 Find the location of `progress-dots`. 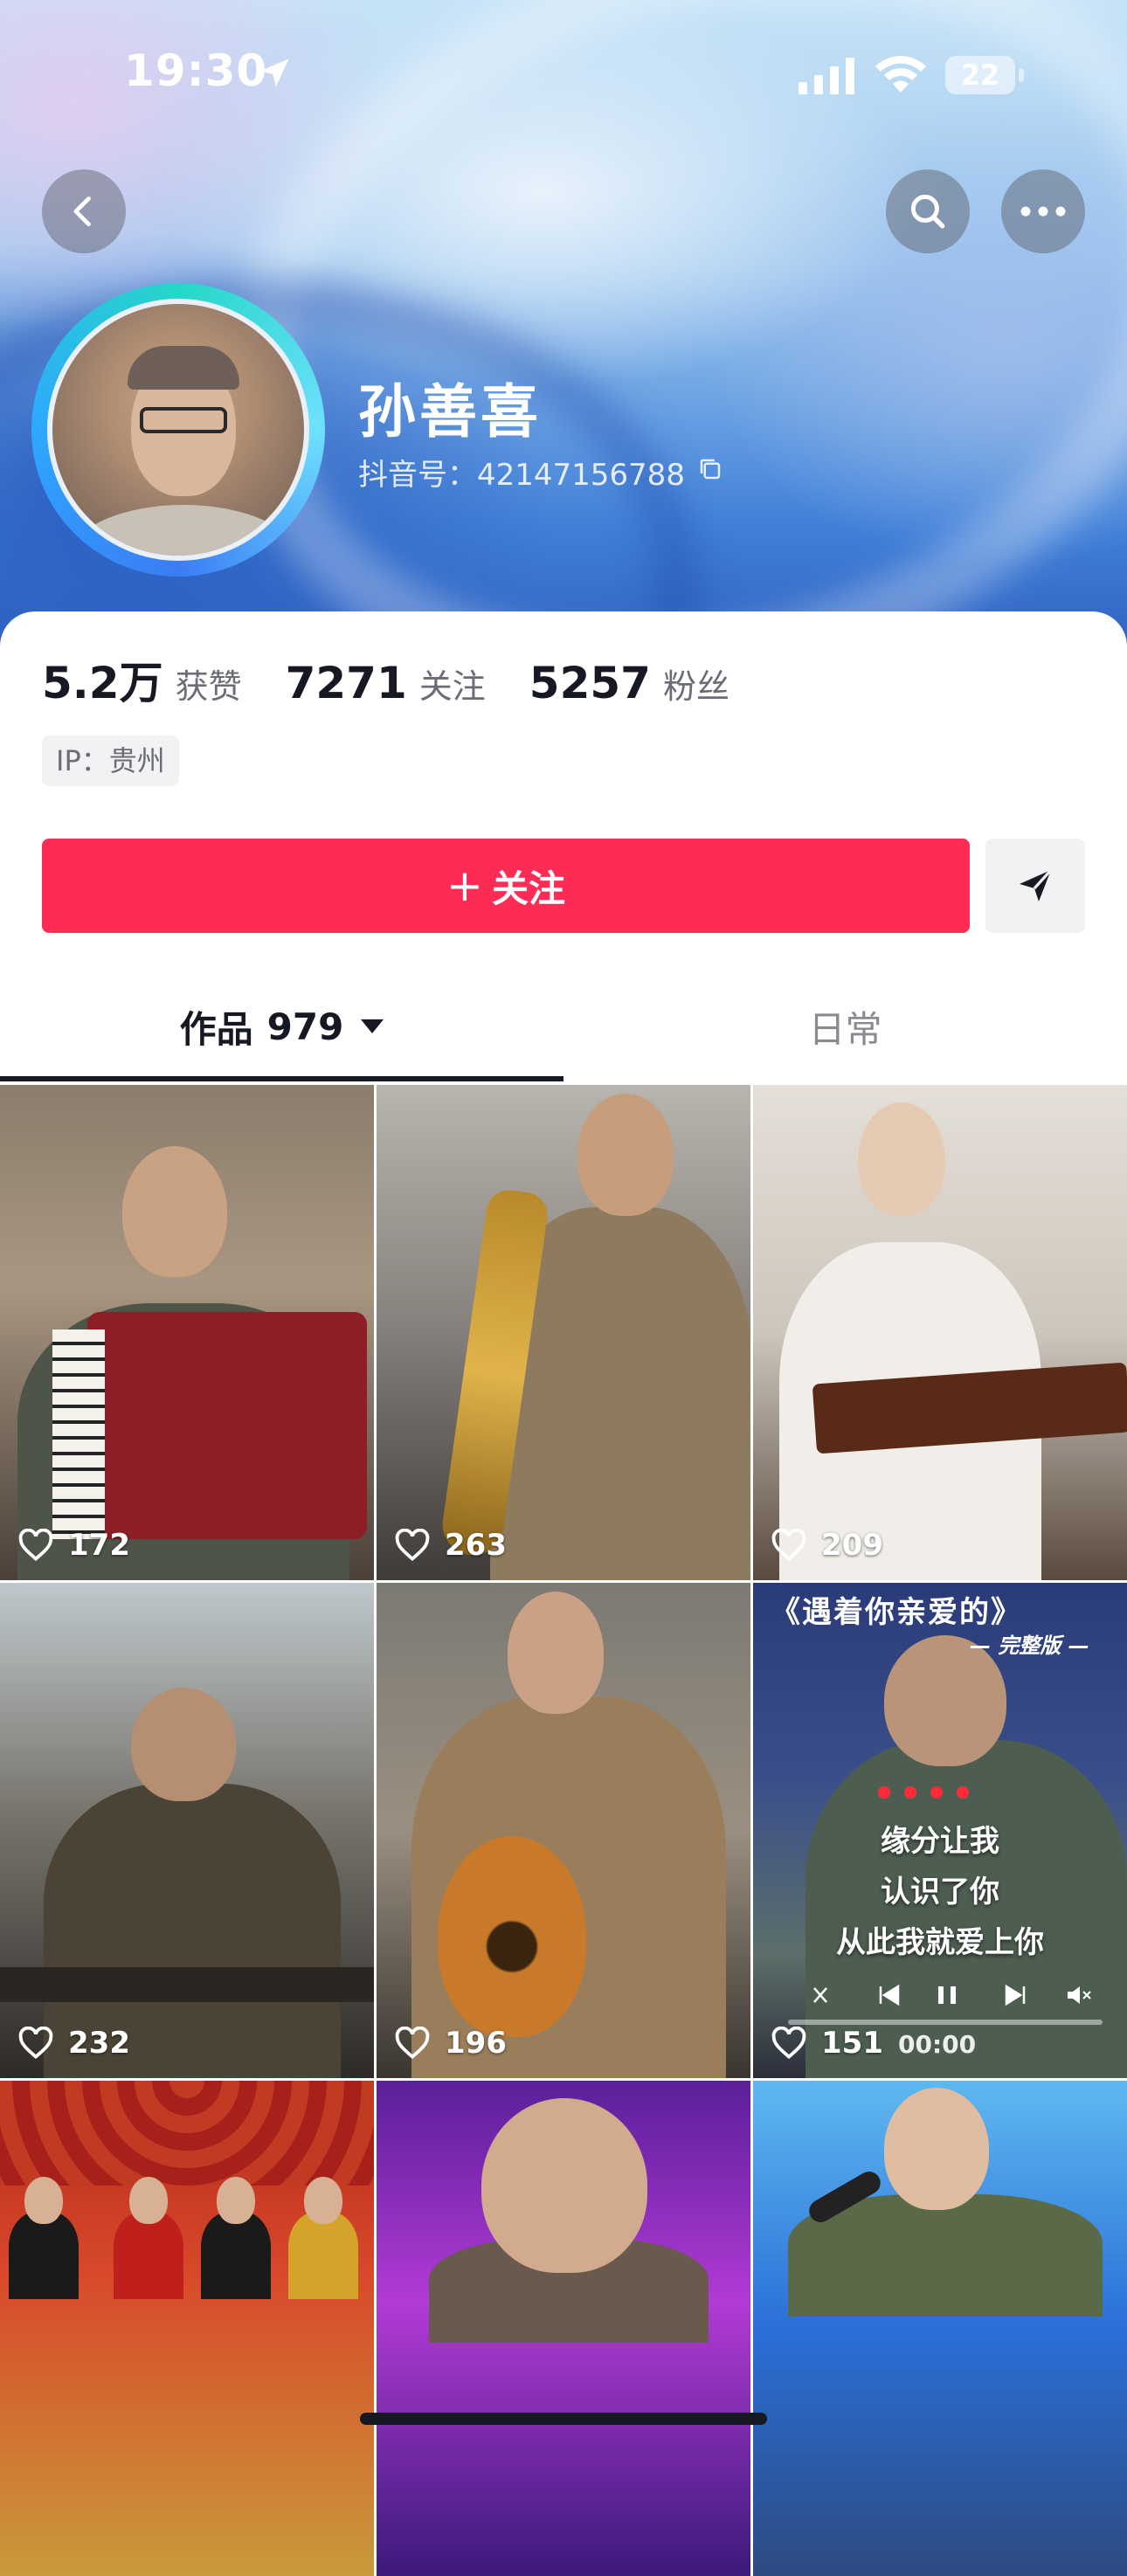

progress-dots is located at coordinates (923, 1792).